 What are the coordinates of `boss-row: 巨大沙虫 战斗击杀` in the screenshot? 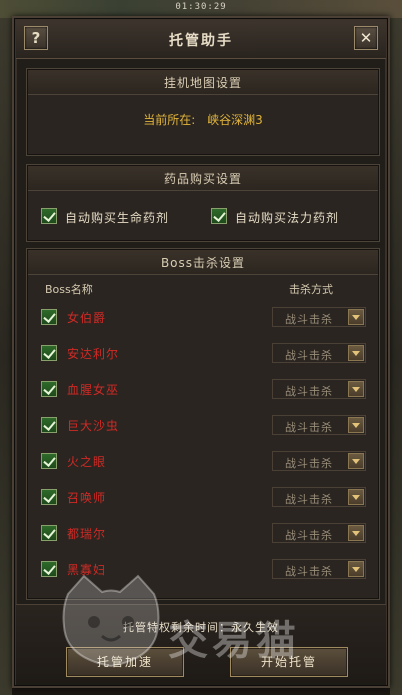 It's located at (203, 427).